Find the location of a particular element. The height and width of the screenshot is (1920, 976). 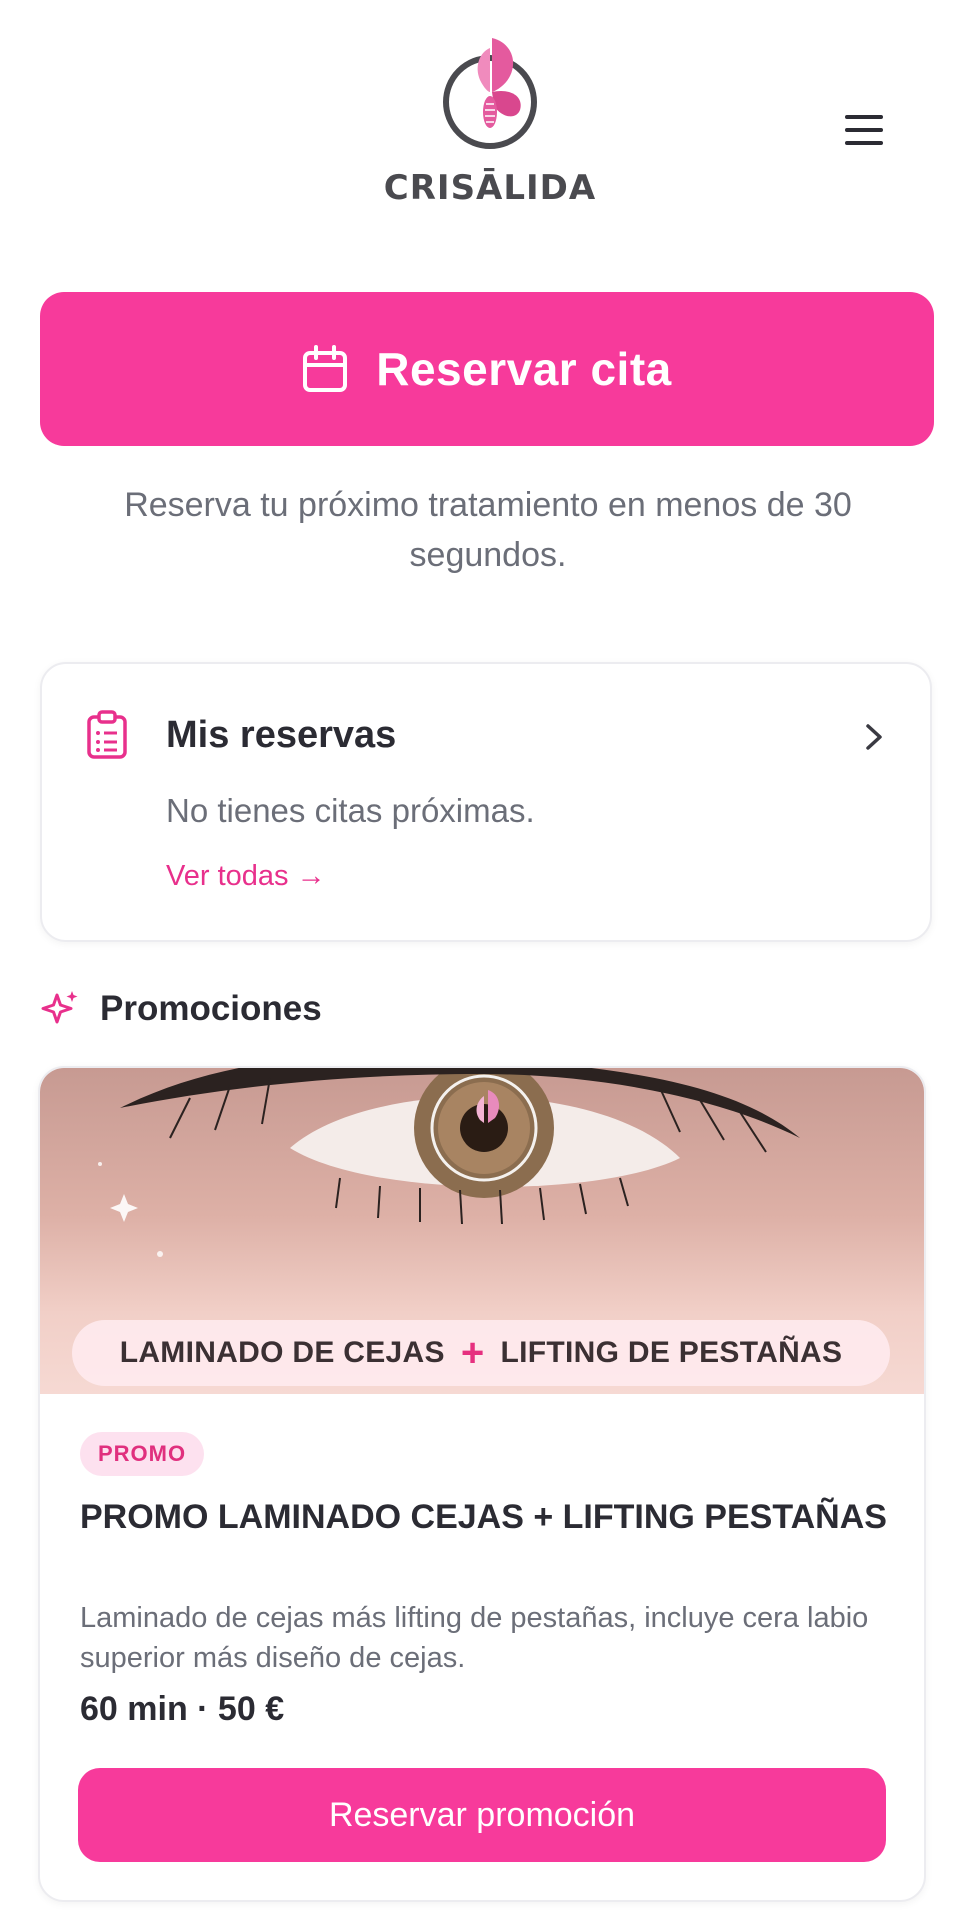

book-appointment-button: Reservar cita is located at coordinates (487, 369).